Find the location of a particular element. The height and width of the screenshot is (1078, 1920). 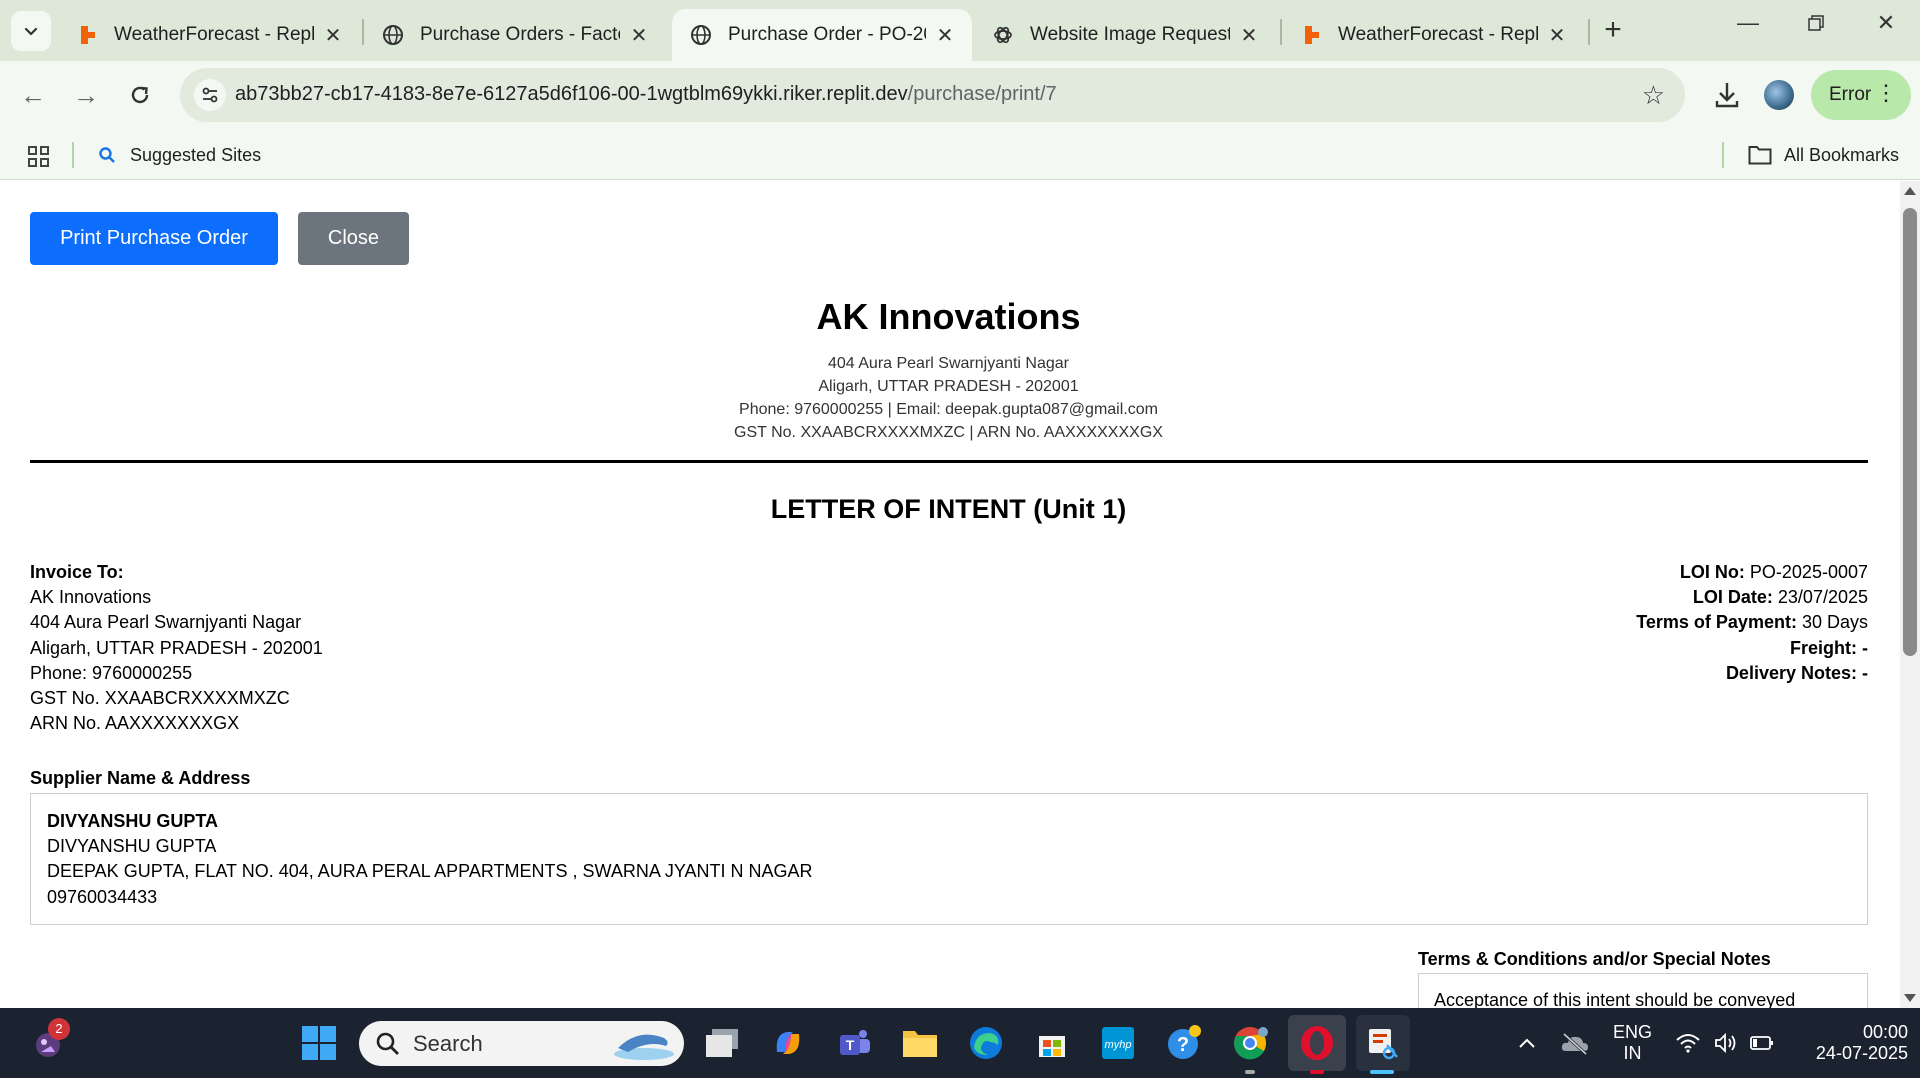

site-info-icon is located at coordinates (210, 95).